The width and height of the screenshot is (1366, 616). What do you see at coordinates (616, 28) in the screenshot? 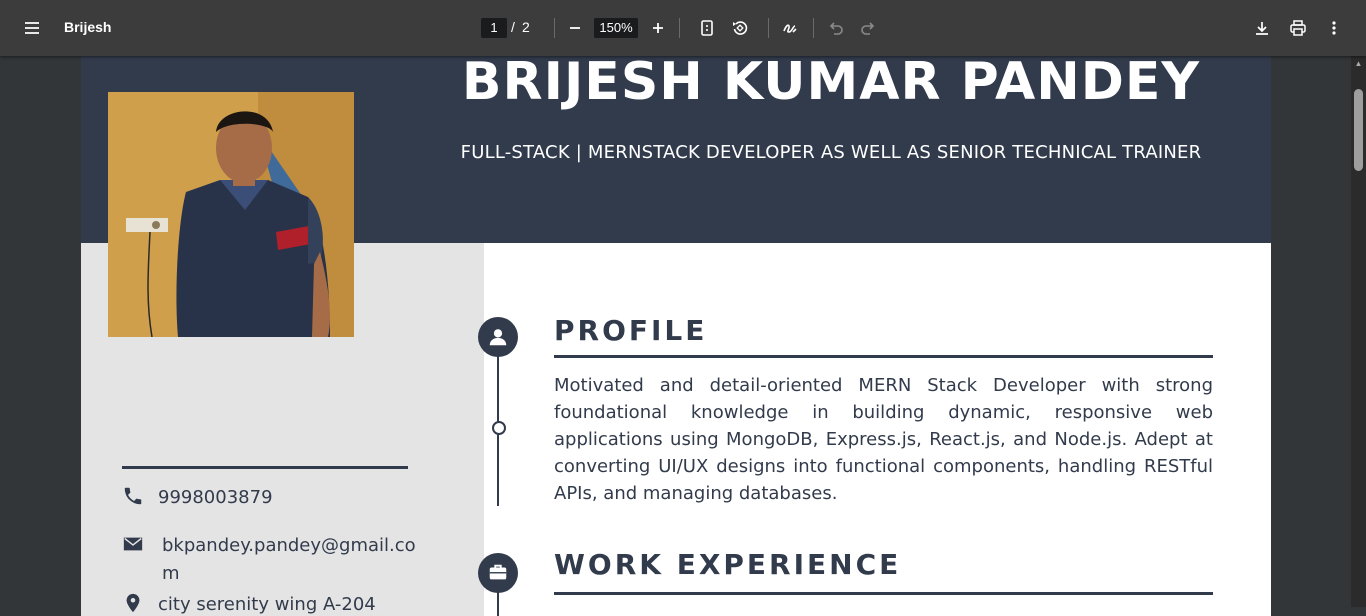
I see `zoom-level-input: 150%` at bounding box center [616, 28].